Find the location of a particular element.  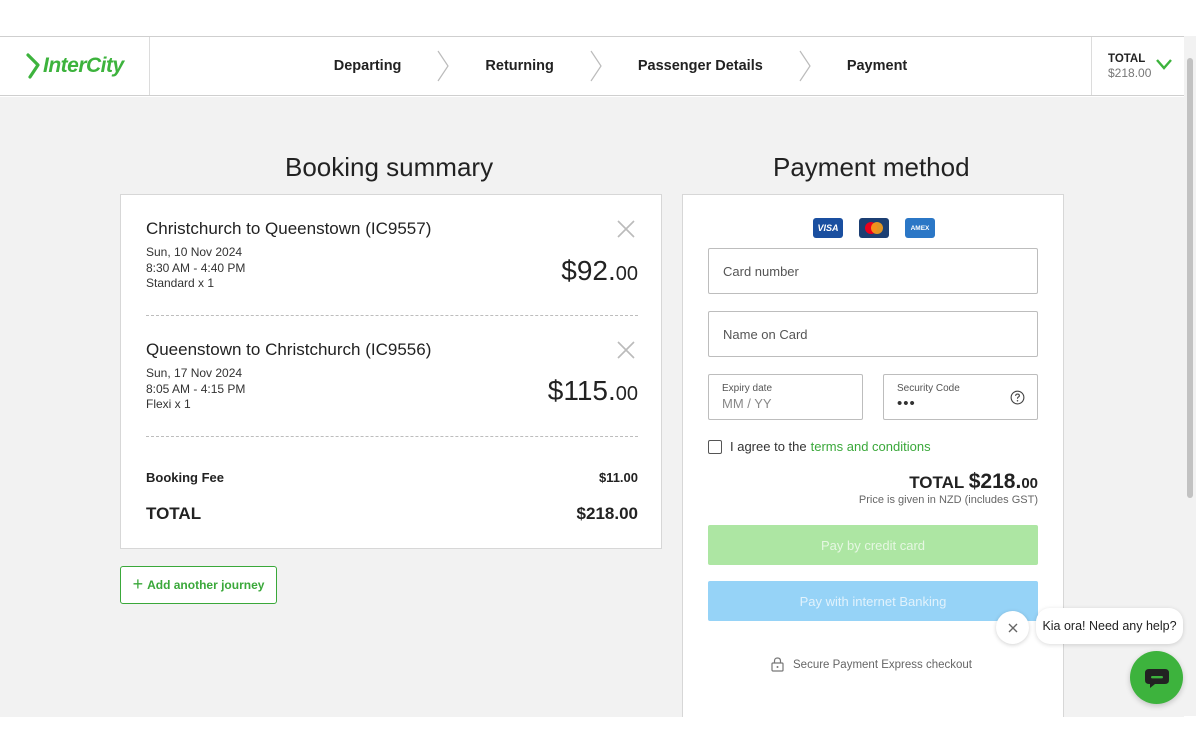

header-total: TOTAL $218.00 is located at coordinates (1137, 66).